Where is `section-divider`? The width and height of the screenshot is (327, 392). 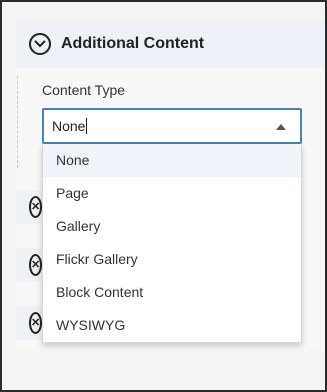
section-divider is located at coordinates (17, 122).